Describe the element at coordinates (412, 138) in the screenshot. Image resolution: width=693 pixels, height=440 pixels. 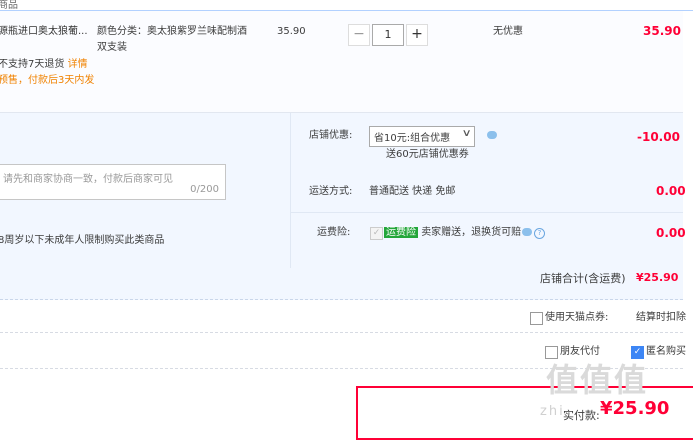
I see `promo-selected: 省10元:组合优惠` at that location.